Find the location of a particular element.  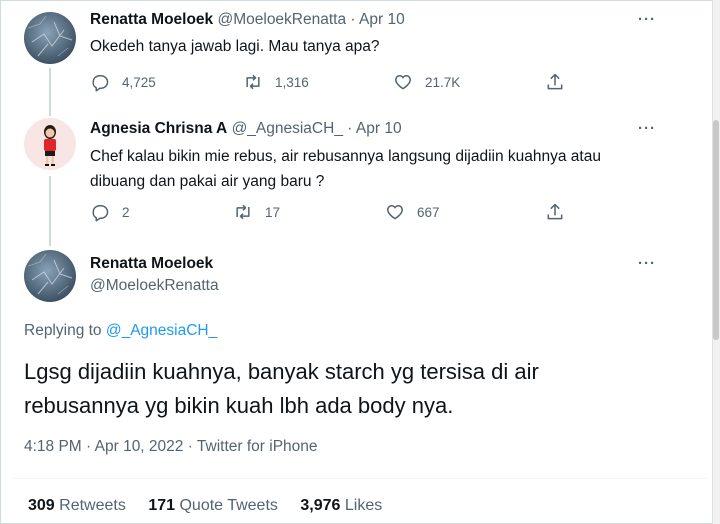

reply-button: 4,725 is located at coordinates (123, 82).